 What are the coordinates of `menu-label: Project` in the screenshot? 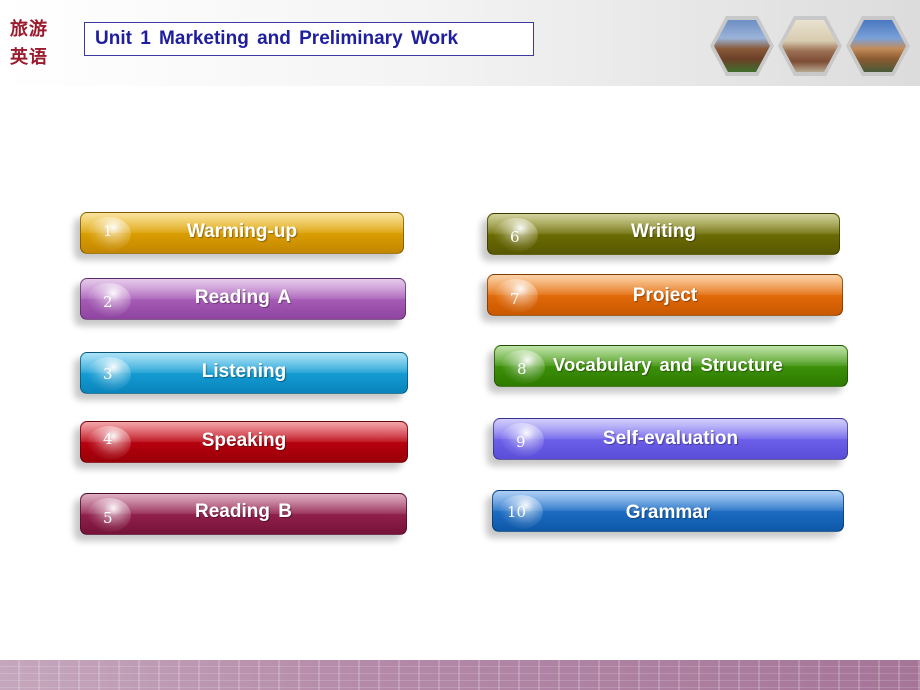 It's located at (665, 295).